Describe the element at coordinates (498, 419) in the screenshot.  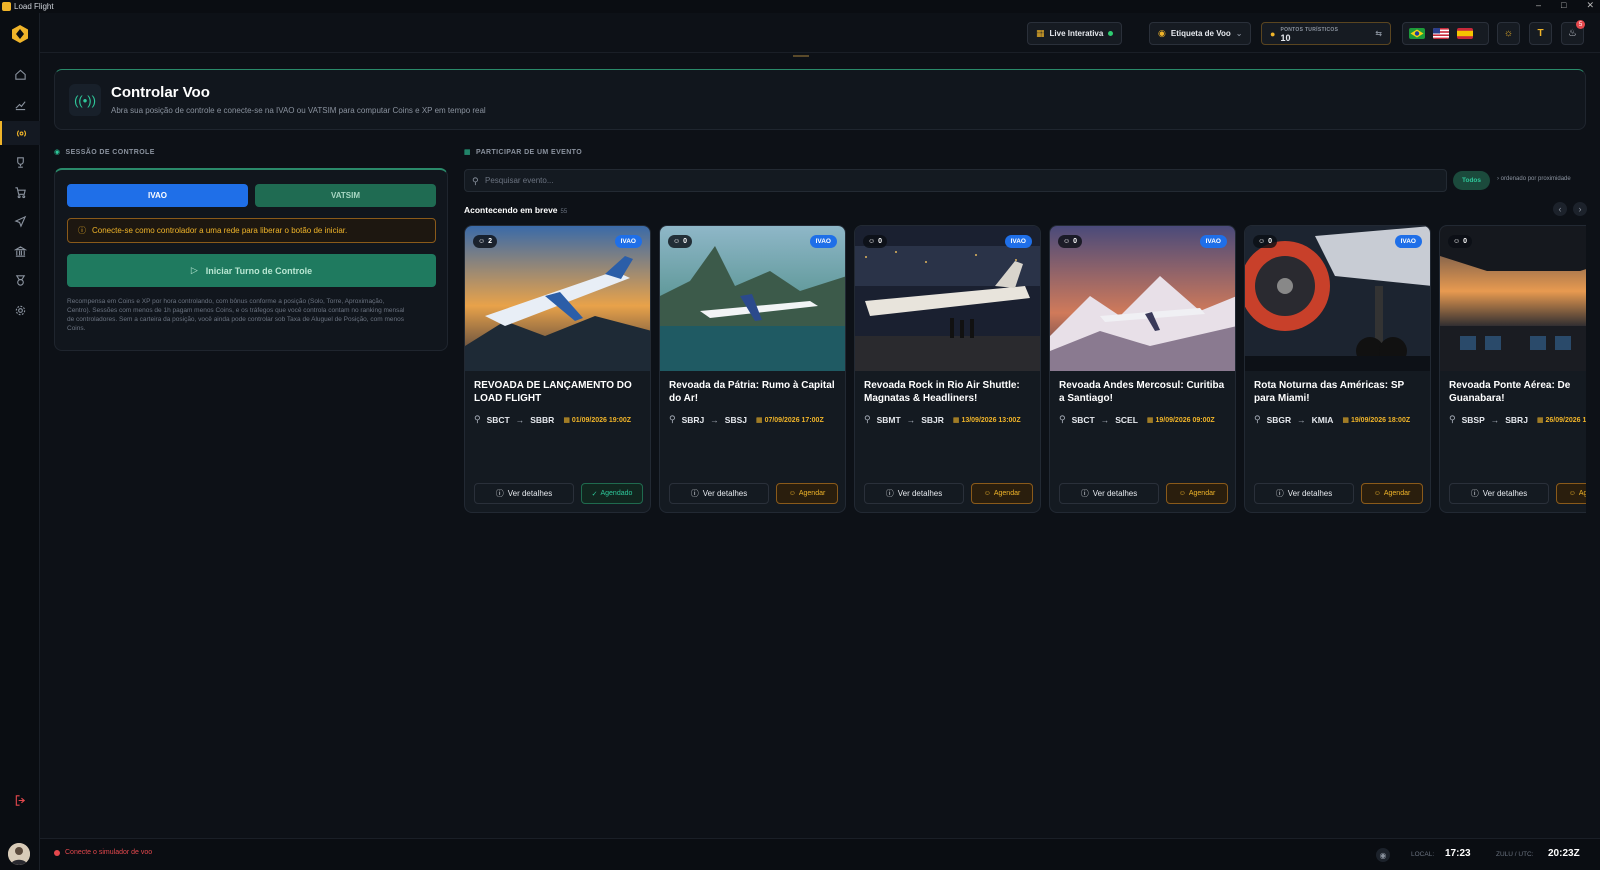
I see `origin-icao: SBCT` at that location.